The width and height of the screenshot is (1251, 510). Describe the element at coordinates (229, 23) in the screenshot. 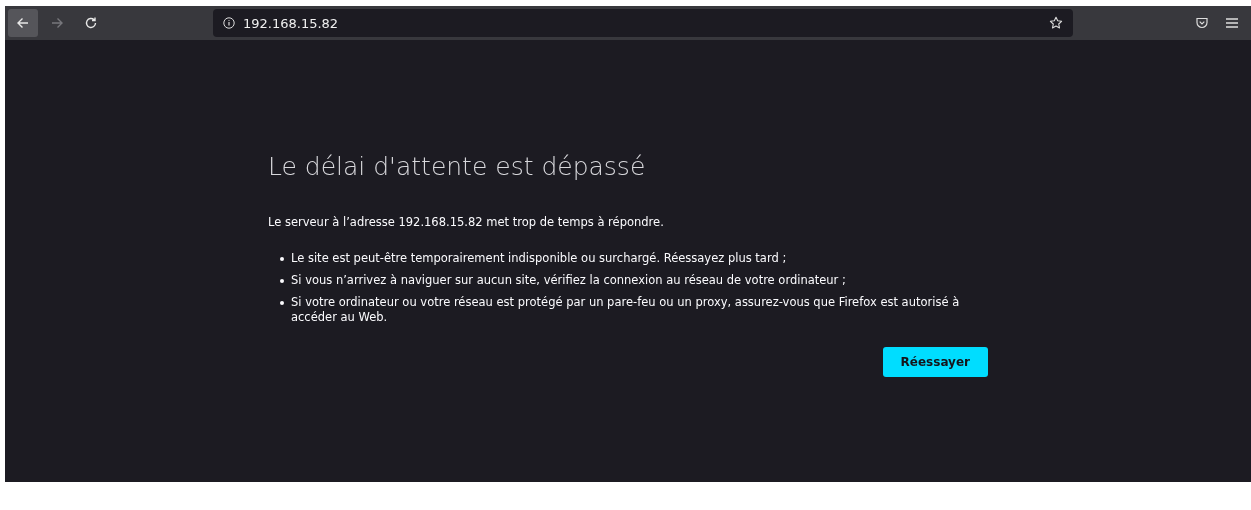

I see `info-icon` at that location.